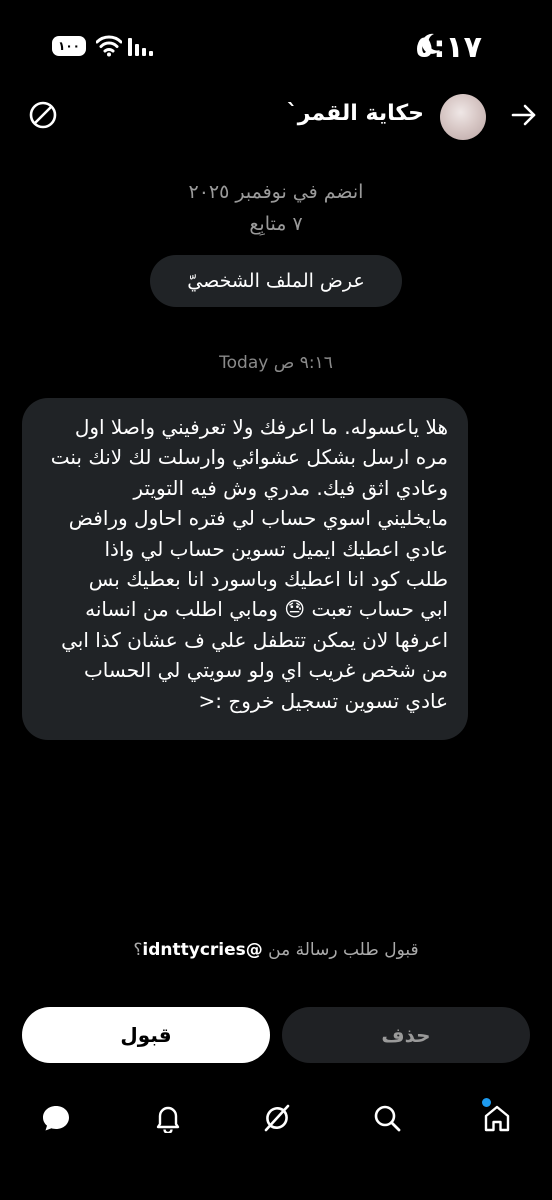 The image size is (552, 1200). I want to click on accept-button: قبول, so click(146, 1035).